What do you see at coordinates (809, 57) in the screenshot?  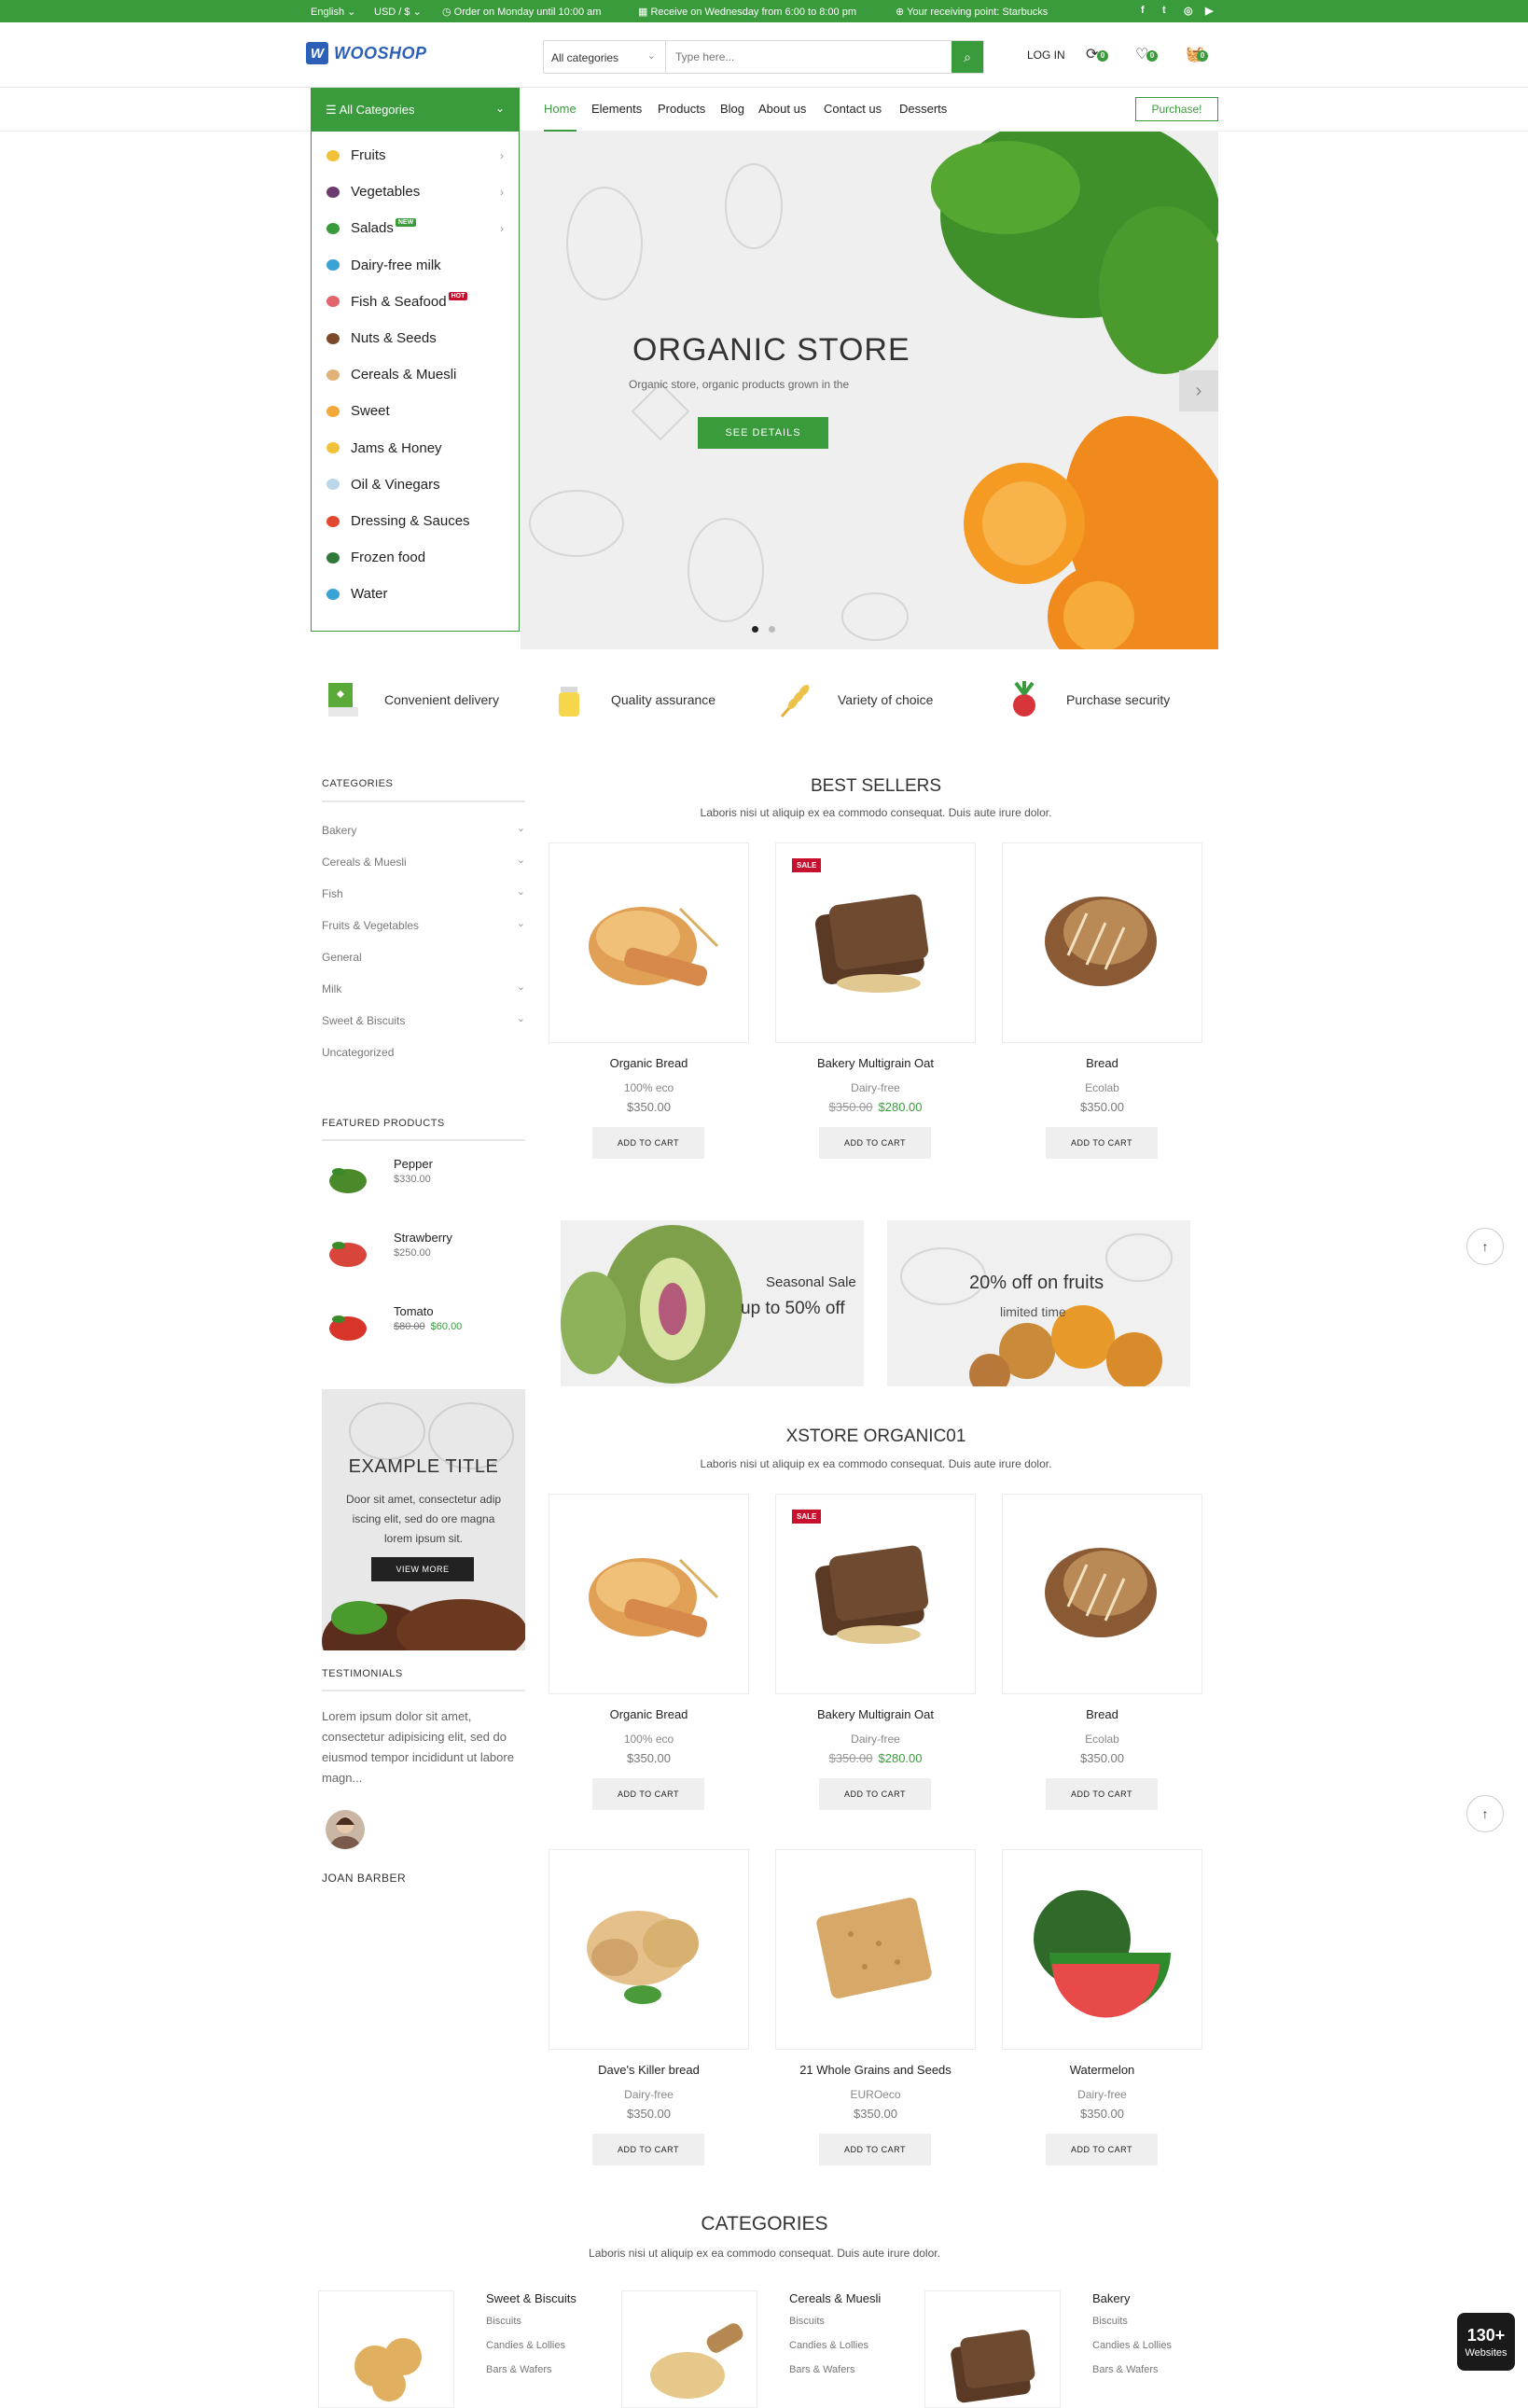 I see `search-input` at bounding box center [809, 57].